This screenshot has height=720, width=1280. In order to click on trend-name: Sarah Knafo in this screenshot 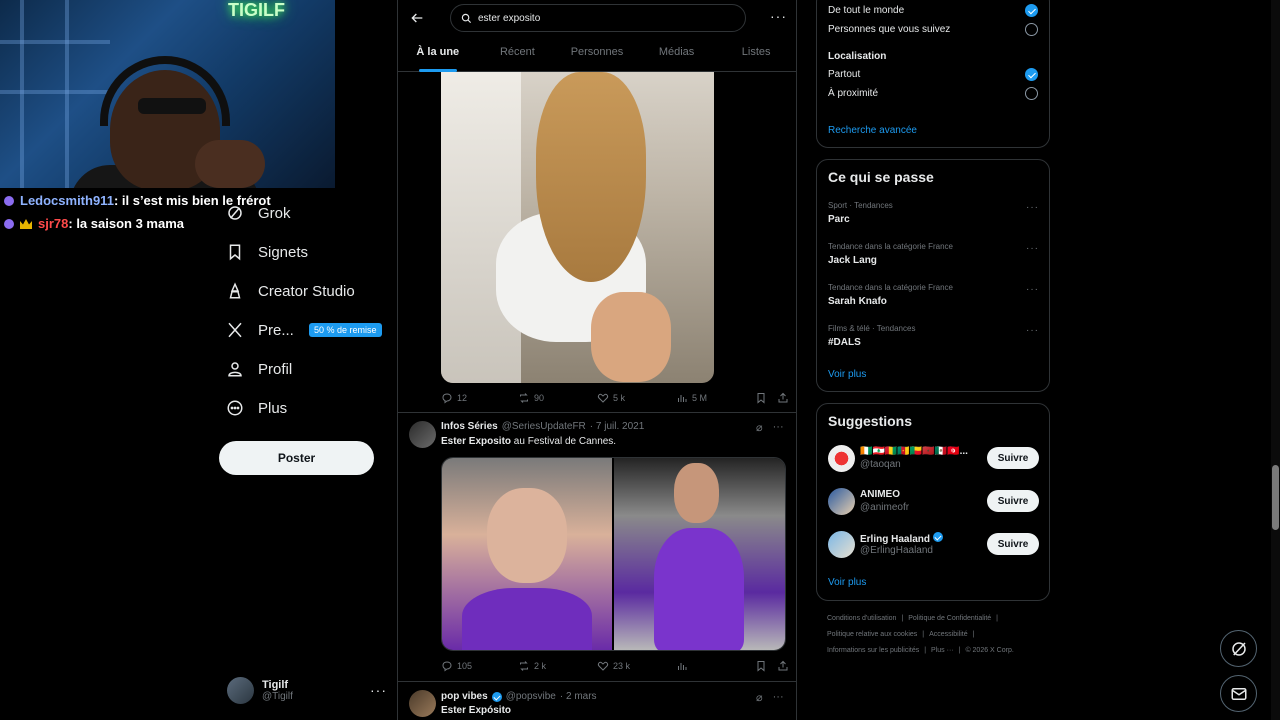, I will do `click(857, 301)`.